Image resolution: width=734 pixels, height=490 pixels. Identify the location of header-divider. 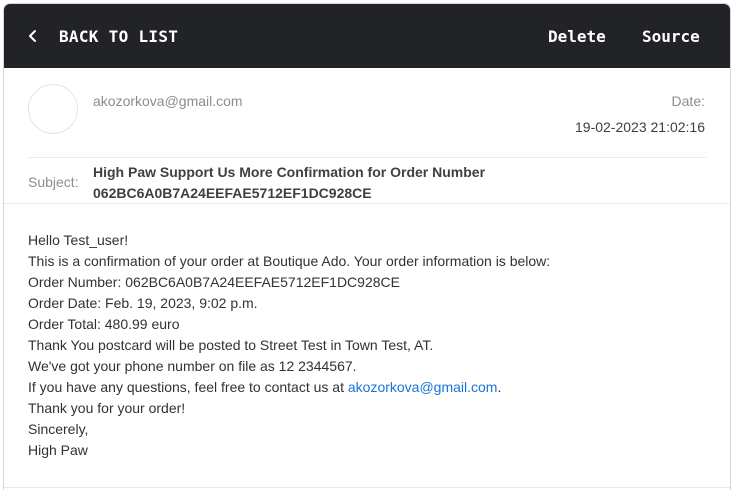
(367, 157).